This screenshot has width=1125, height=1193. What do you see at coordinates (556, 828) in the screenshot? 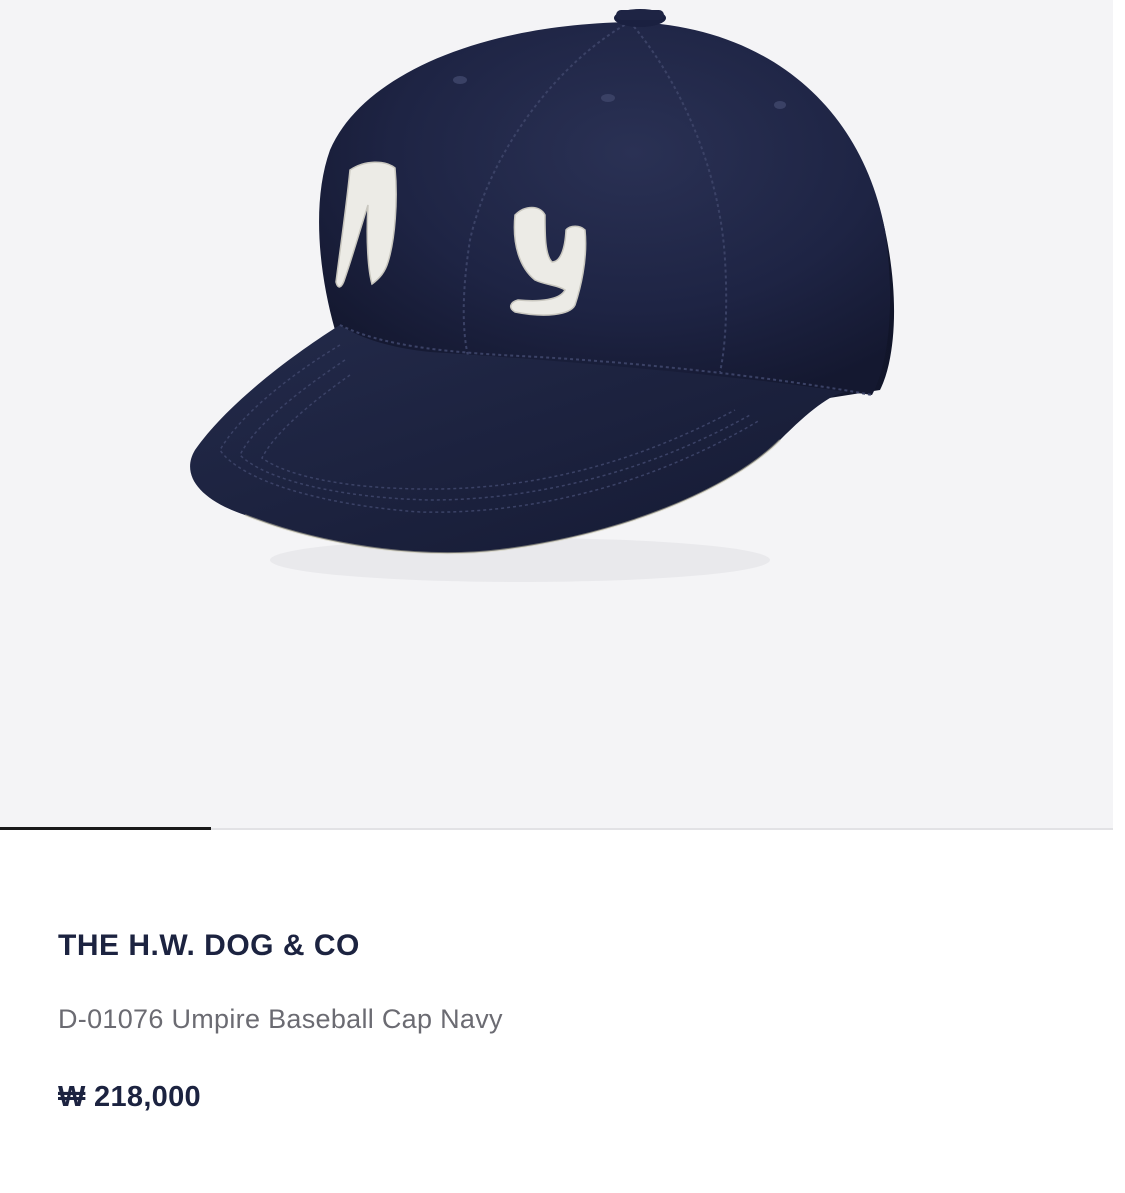
I see `gallery-progress-track` at bounding box center [556, 828].